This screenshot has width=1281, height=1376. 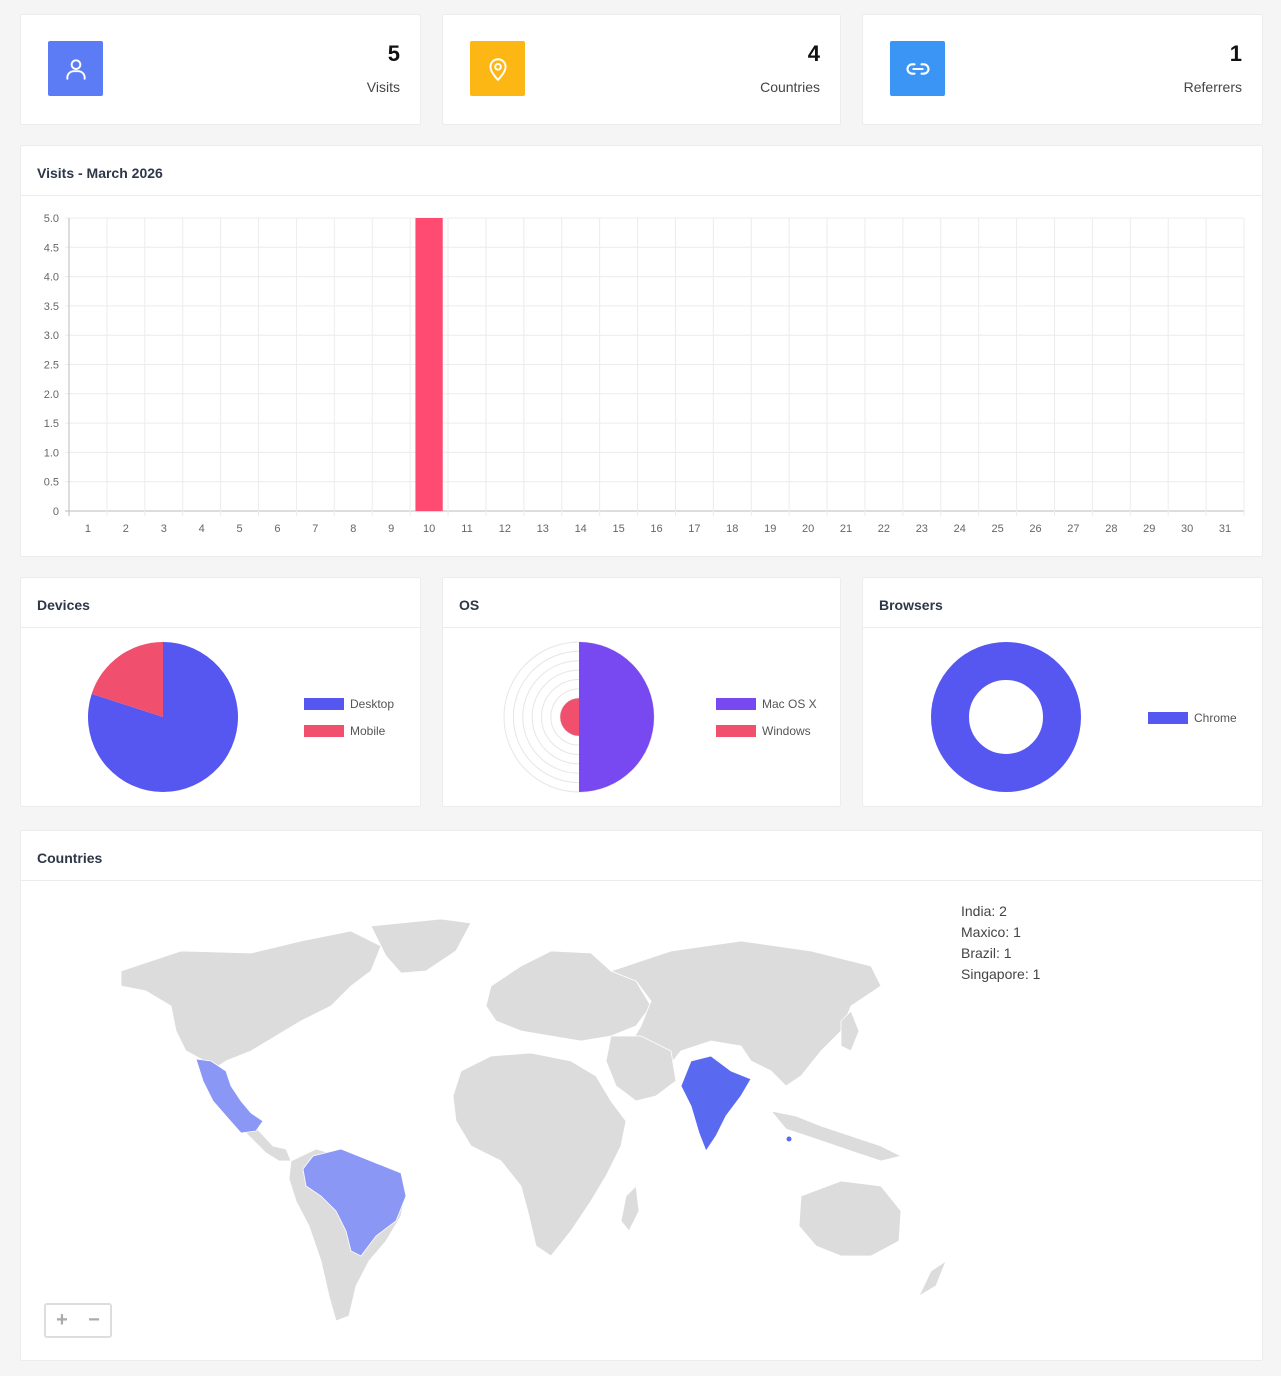 What do you see at coordinates (641, 69) in the screenshot?
I see `stat-card-countries: 4 Countries` at bounding box center [641, 69].